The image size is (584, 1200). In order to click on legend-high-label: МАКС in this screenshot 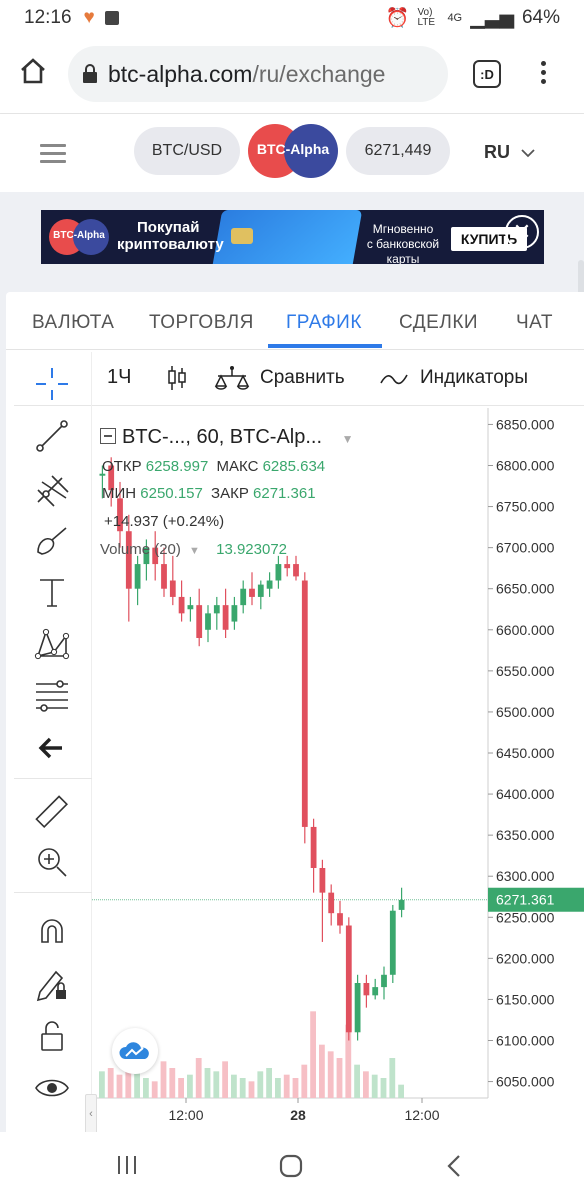, I will do `click(237, 466)`.